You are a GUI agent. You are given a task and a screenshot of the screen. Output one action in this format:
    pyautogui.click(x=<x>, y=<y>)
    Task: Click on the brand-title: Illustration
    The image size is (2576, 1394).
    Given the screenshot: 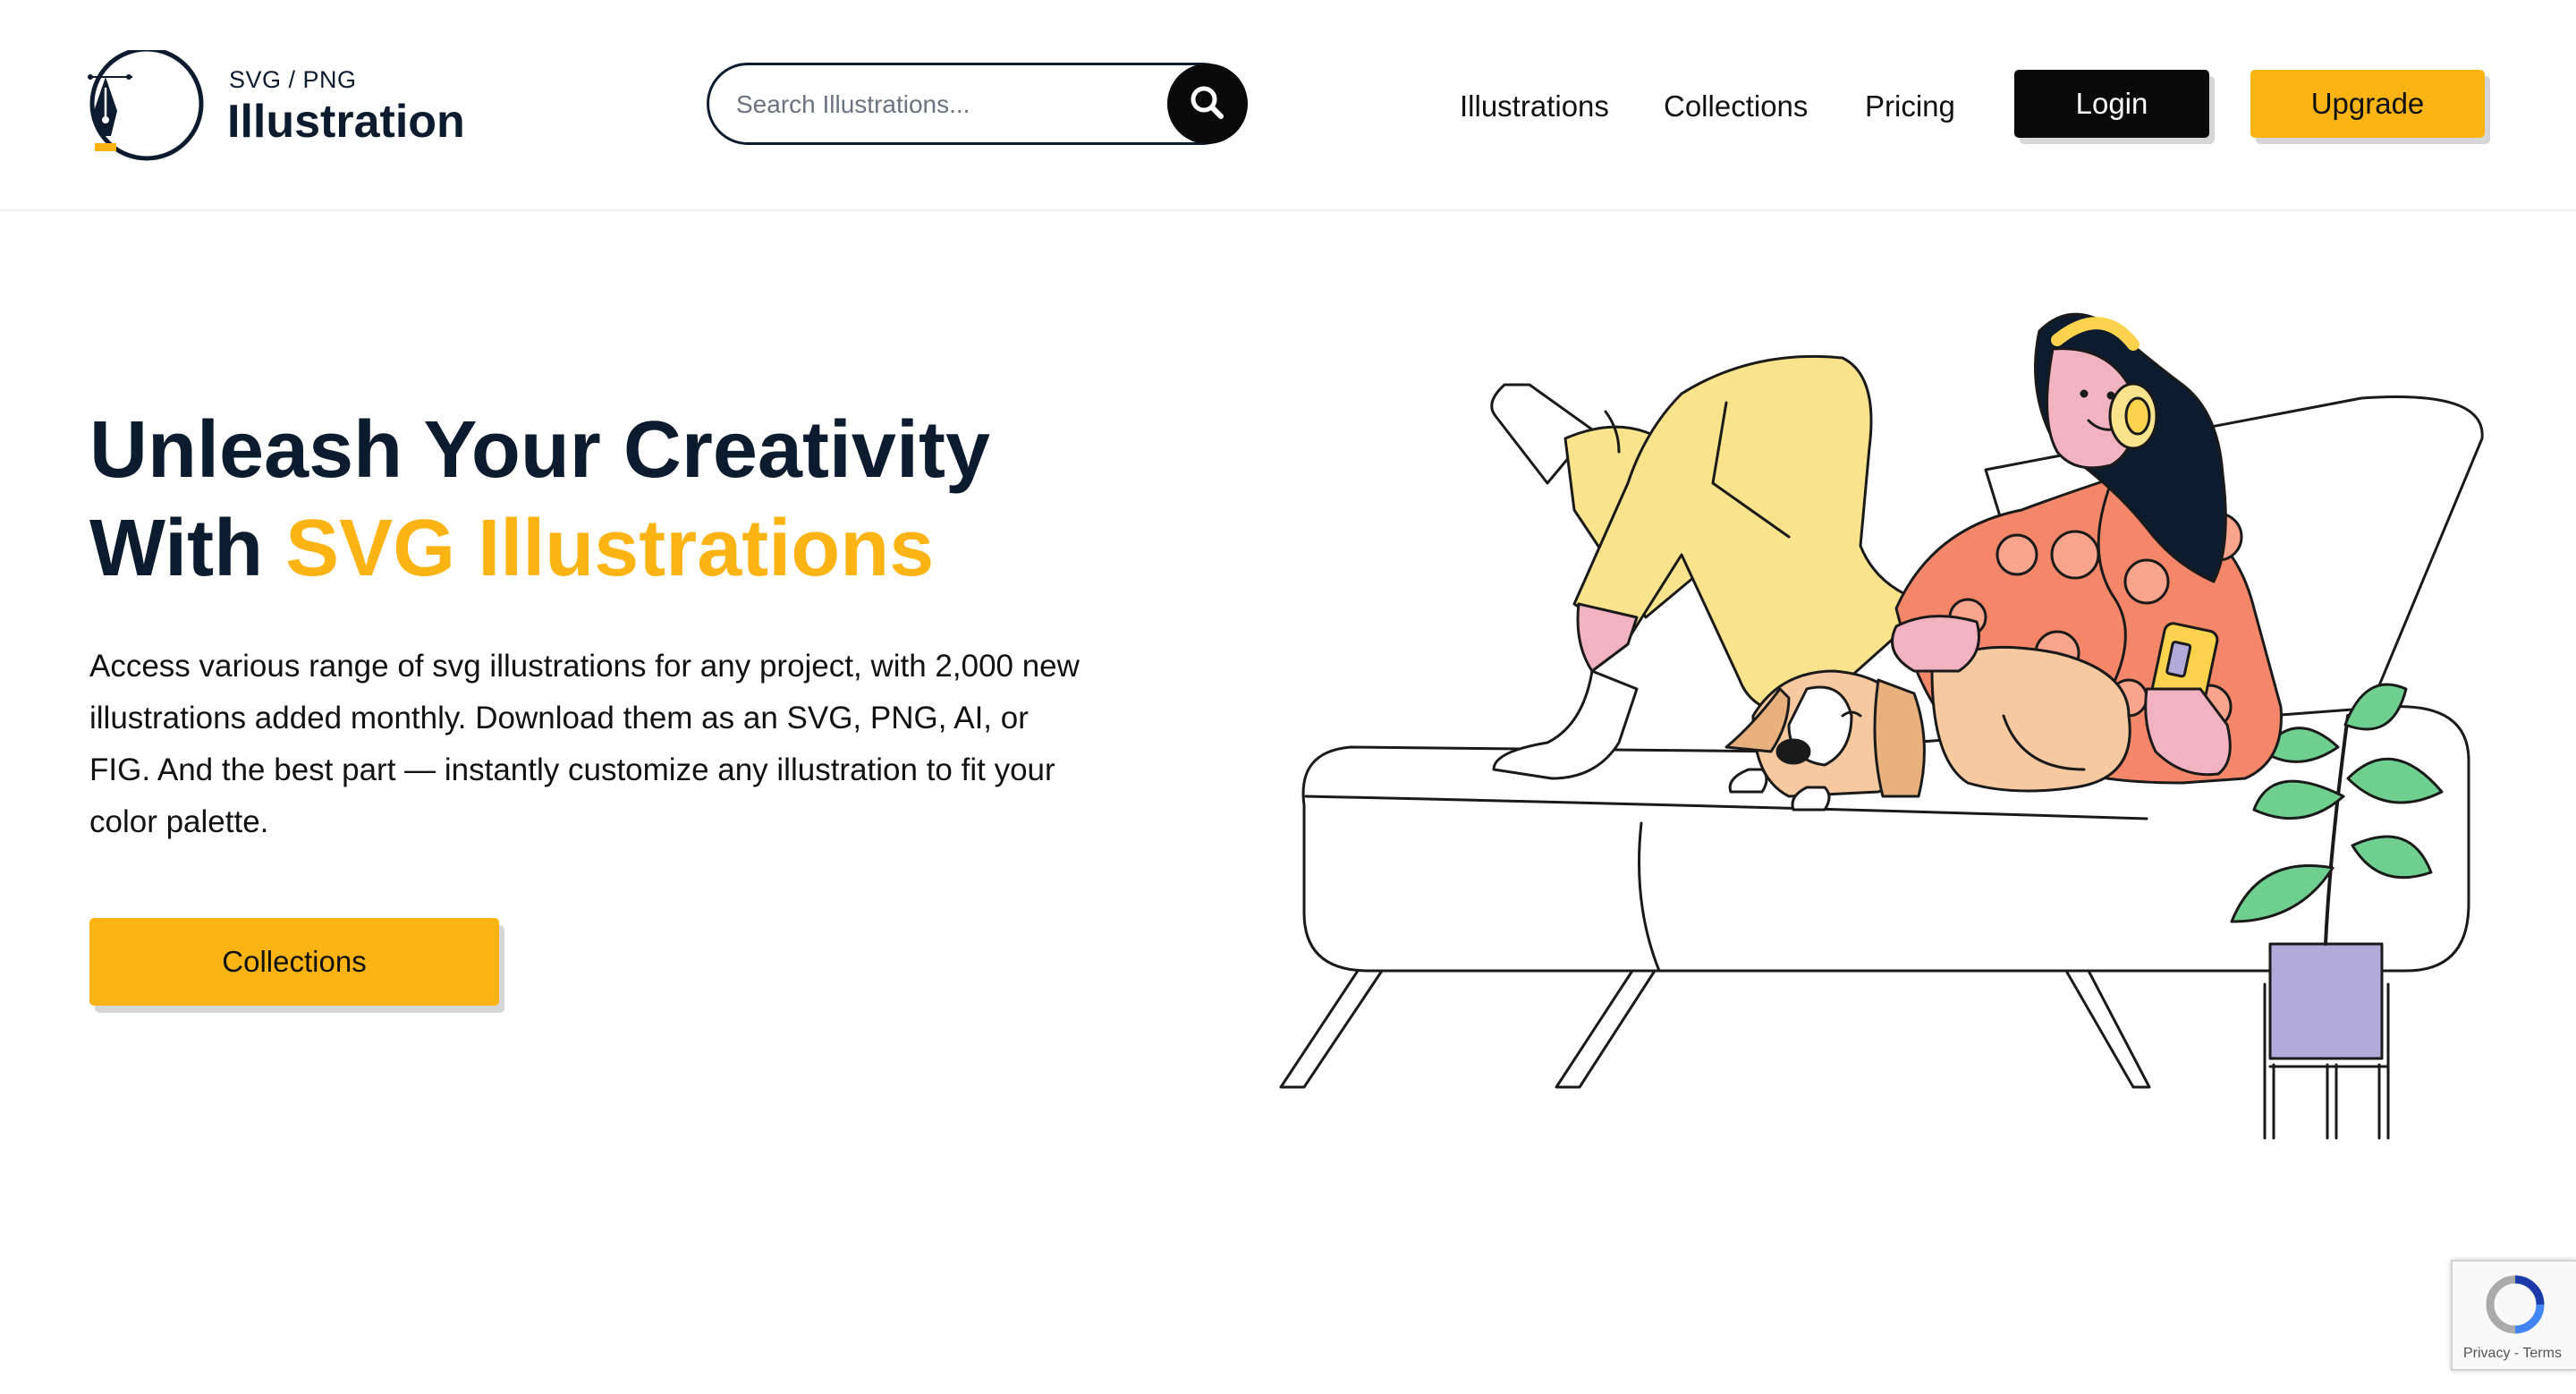 What is the action you would take?
    pyautogui.click(x=346, y=122)
    